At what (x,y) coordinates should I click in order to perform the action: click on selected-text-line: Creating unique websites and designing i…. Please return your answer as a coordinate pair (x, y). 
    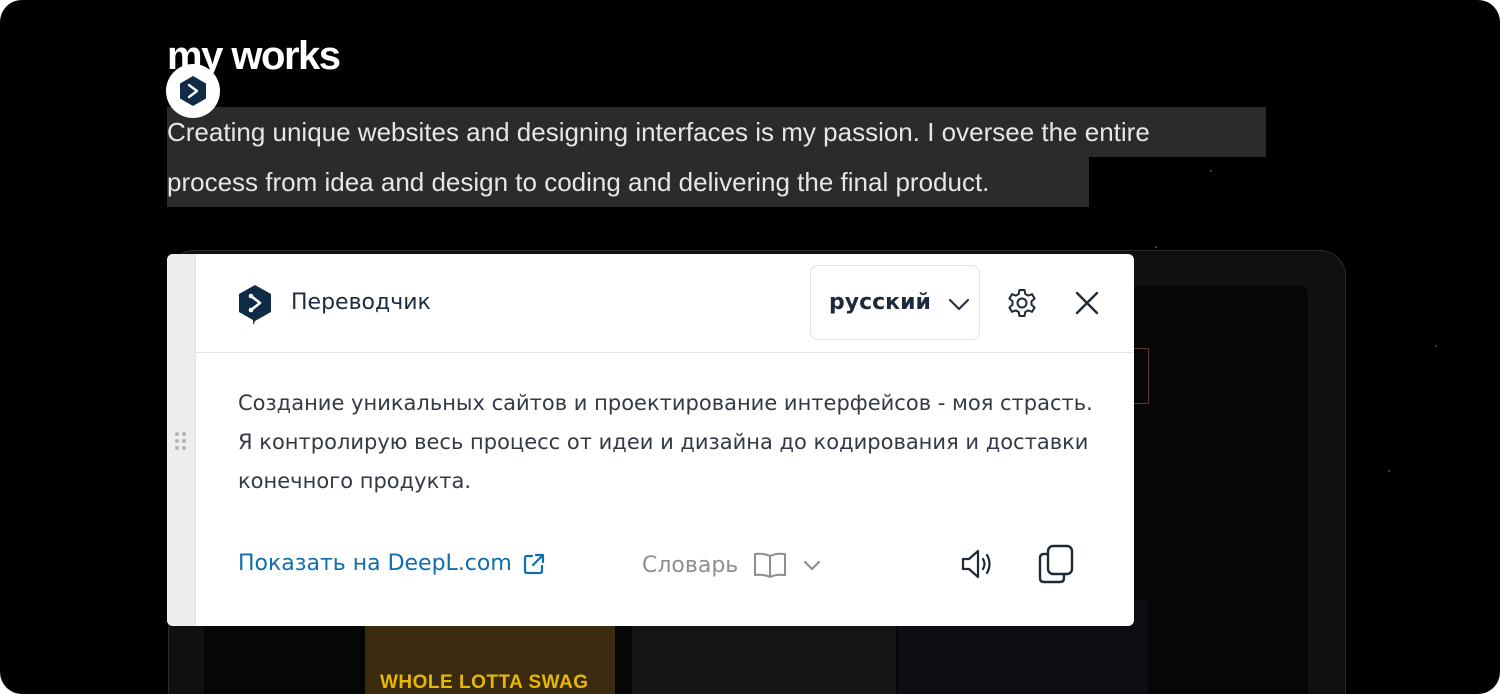
    Looking at the image, I should click on (716, 132).